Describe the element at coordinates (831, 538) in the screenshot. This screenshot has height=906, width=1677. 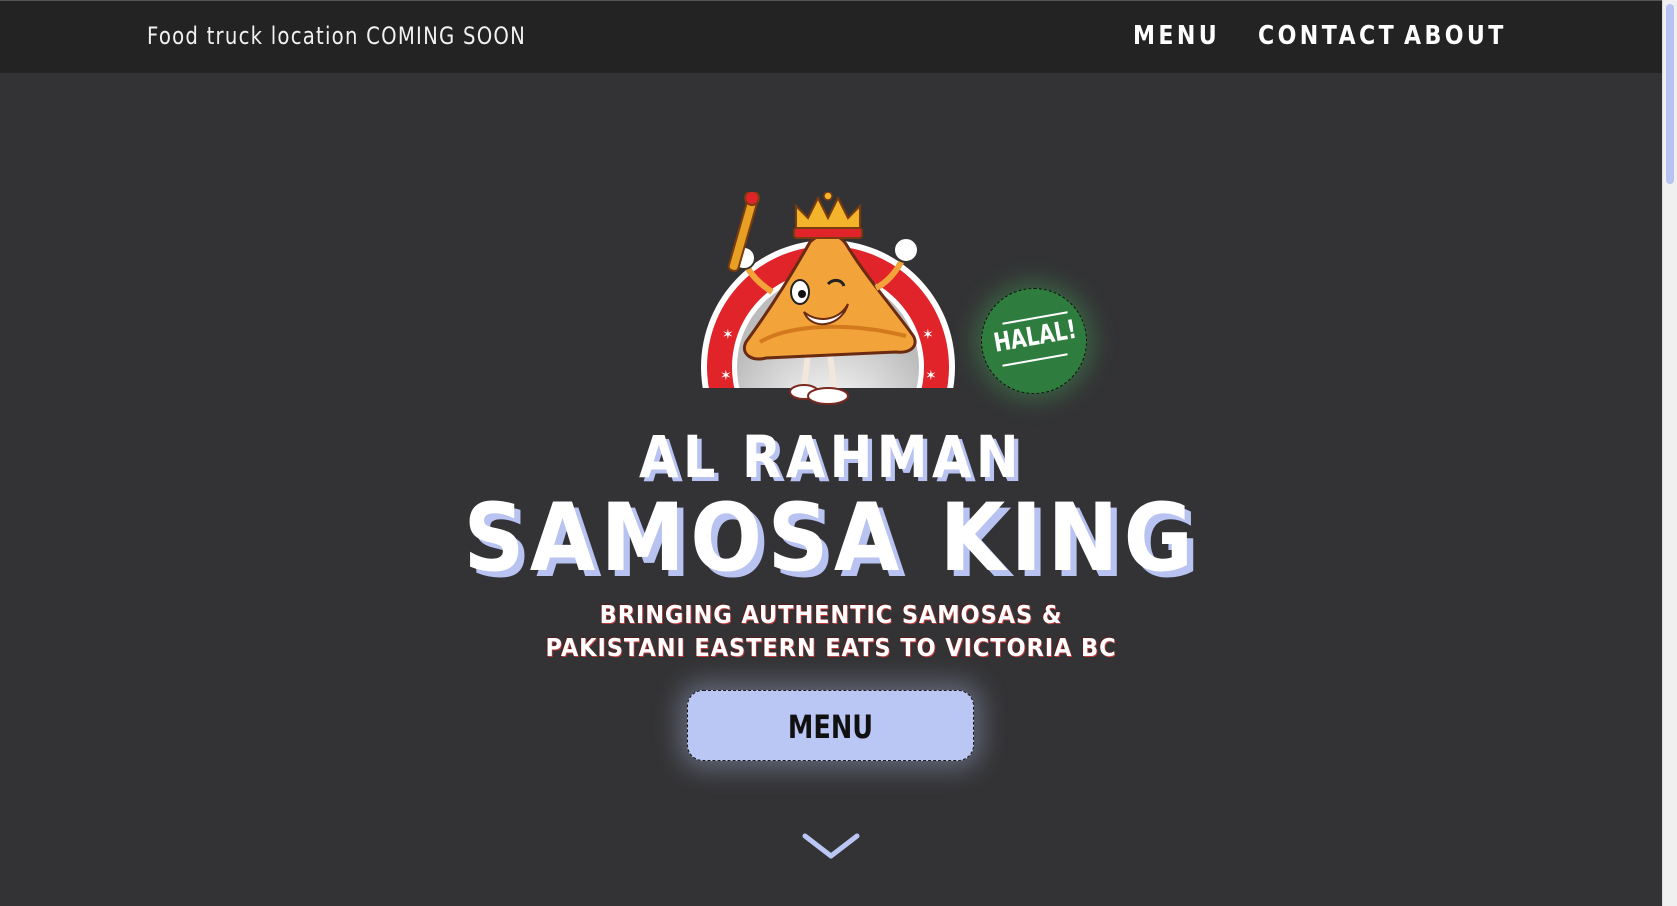
I see `brand-title-big: SAMOSA KING` at that location.